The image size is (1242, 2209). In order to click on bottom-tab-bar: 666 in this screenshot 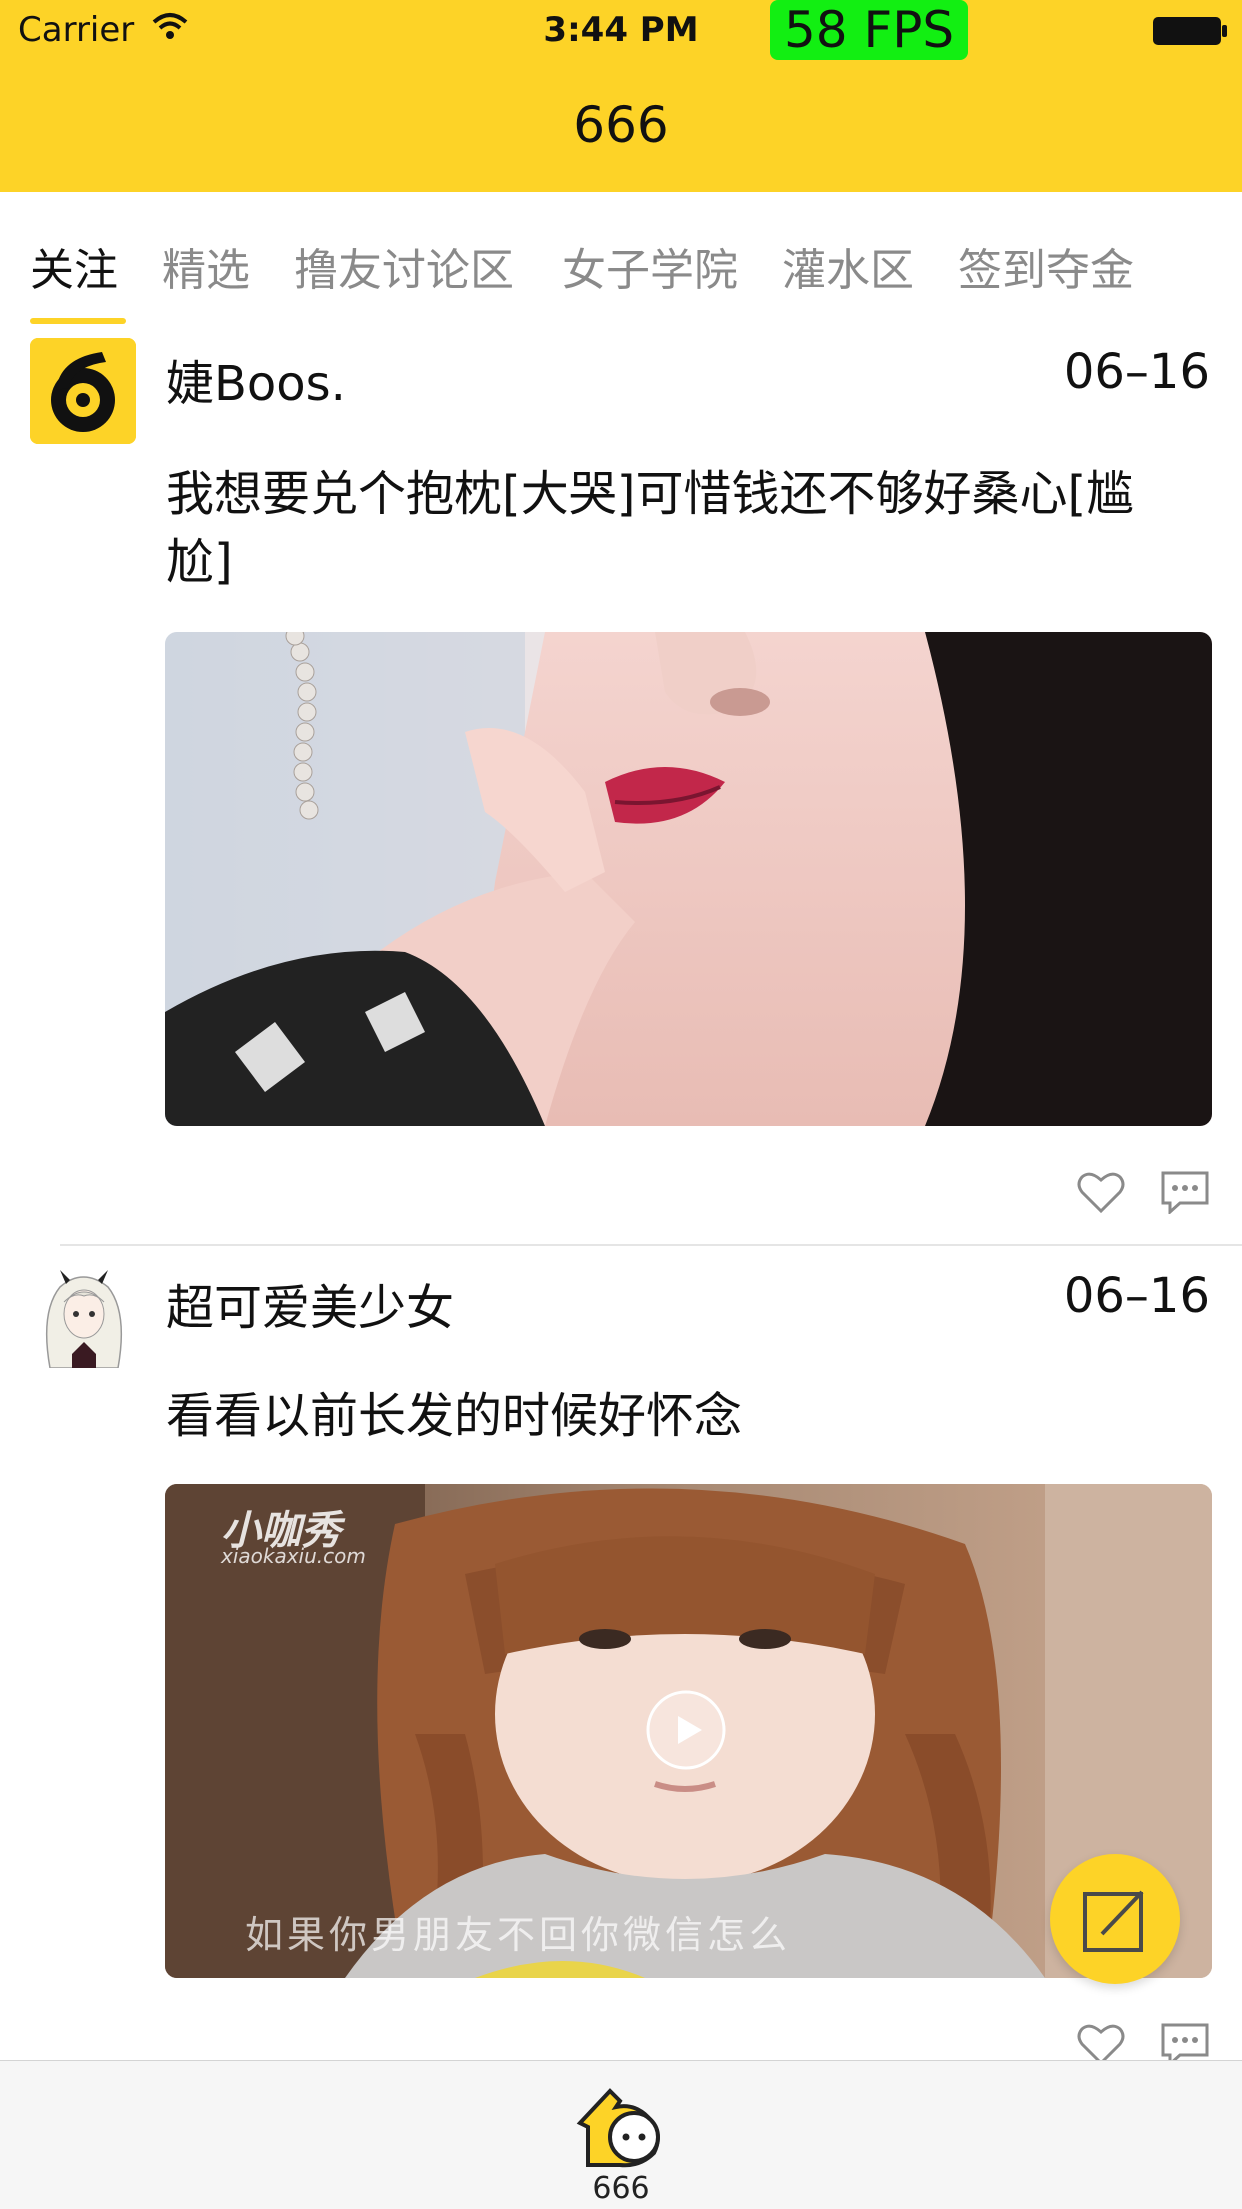, I will do `click(621, 2134)`.